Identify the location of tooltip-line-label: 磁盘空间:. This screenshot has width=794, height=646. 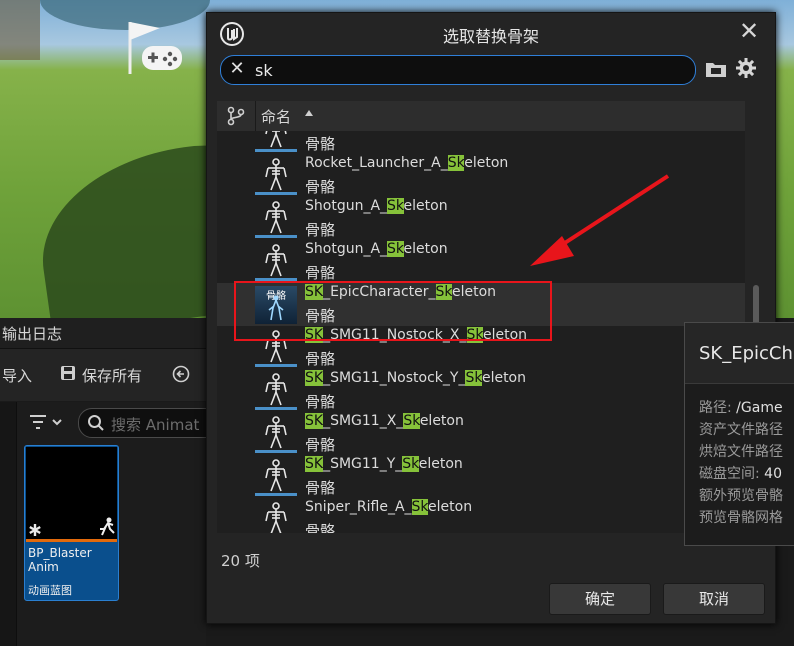
(732, 474).